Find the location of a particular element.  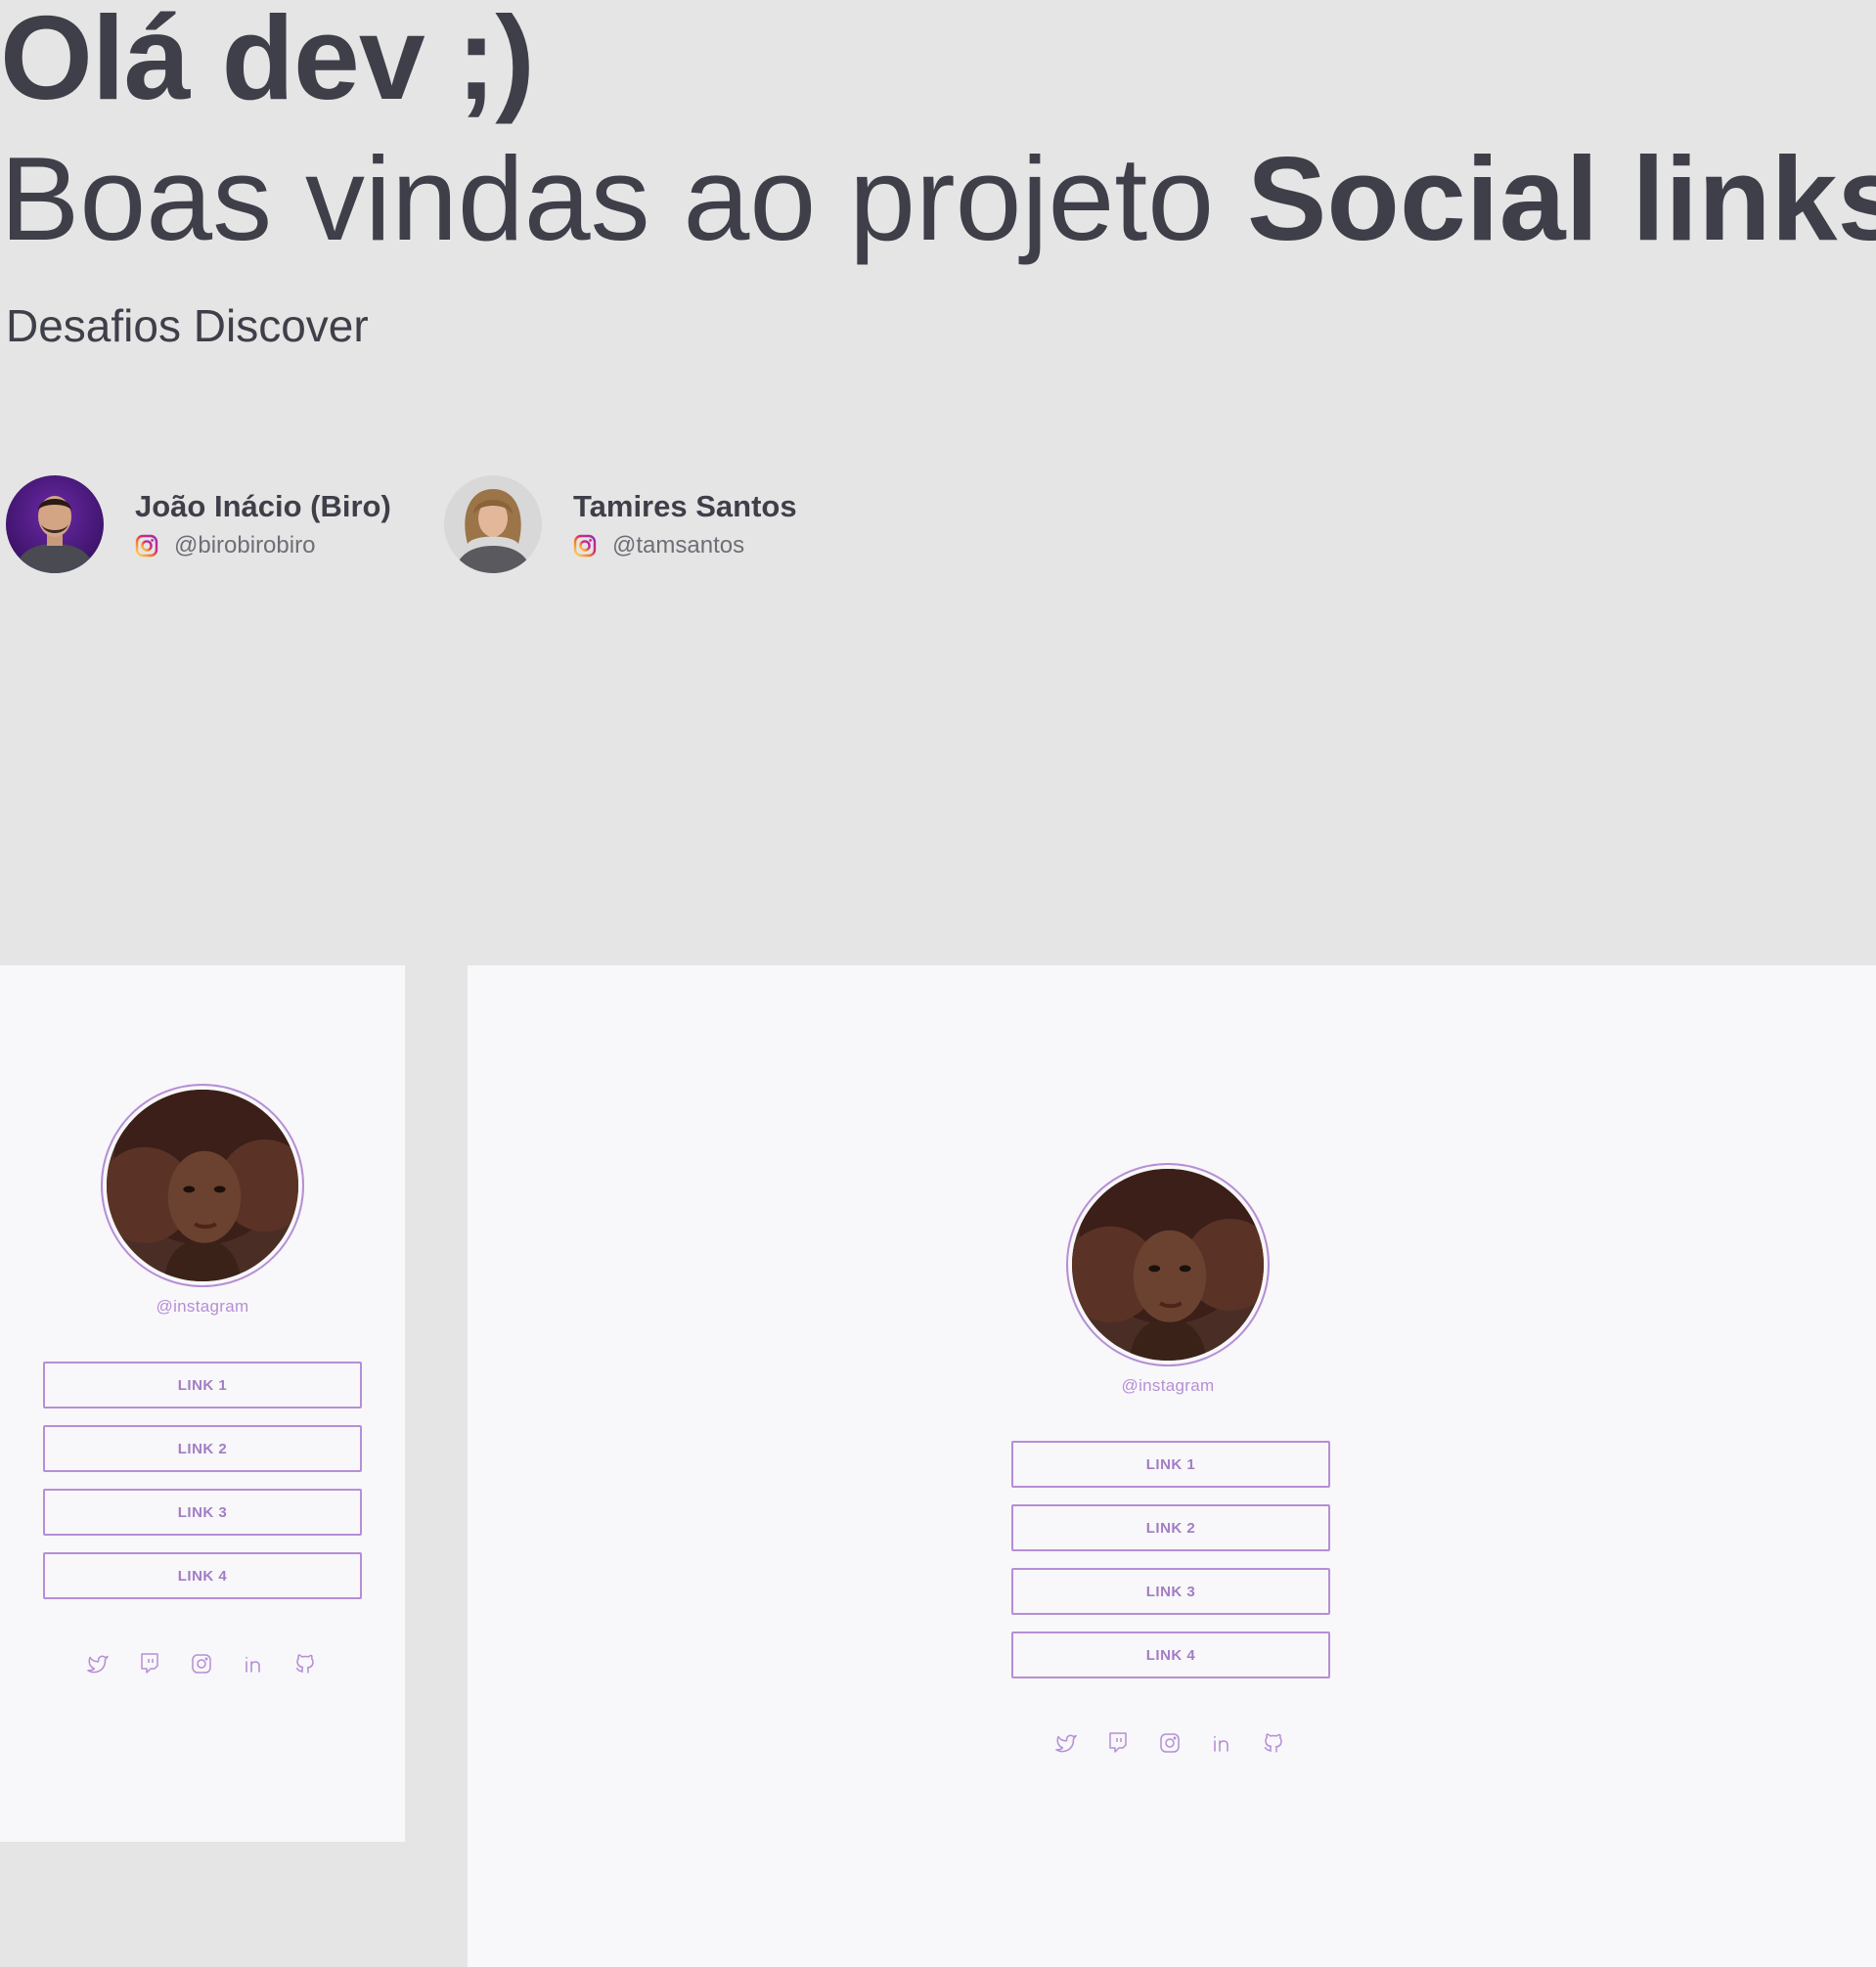

author-name: Tamires Santos is located at coordinates (685, 506).